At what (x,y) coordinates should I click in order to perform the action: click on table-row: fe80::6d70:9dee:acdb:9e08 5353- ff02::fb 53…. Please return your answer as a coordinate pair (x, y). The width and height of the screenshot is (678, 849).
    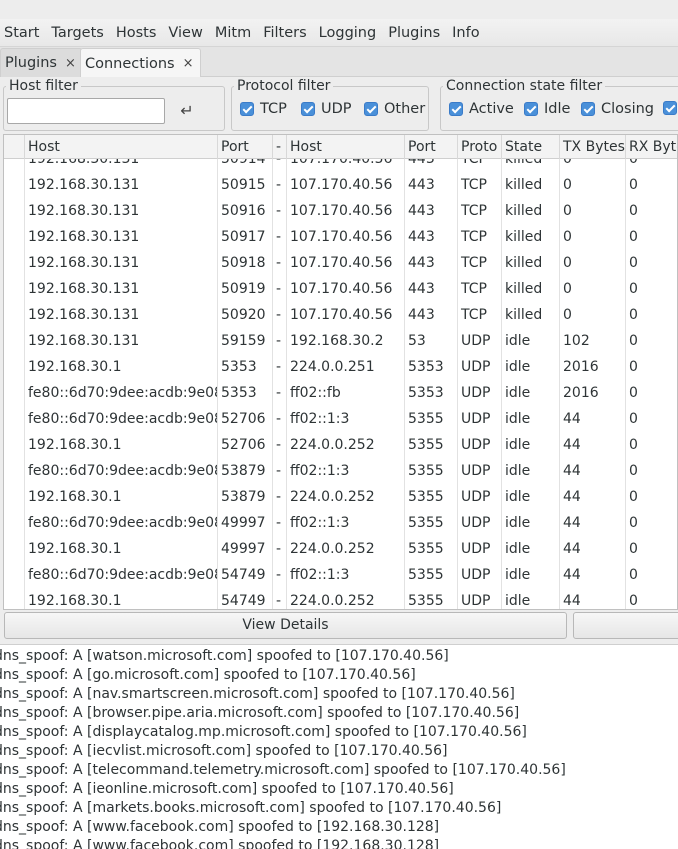
    Looking at the image, I should click on (340, 393).